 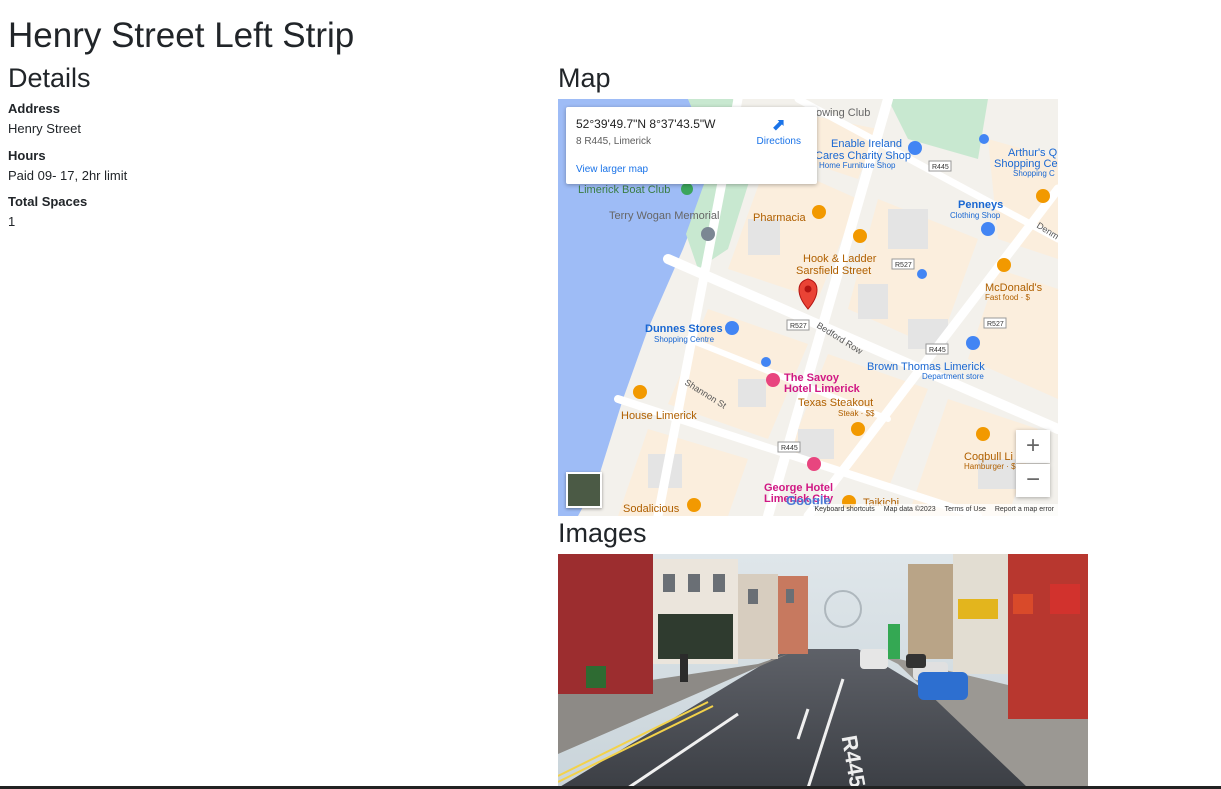 I want to click on map-data-text: Map data ©2023, so click(x=909, y=509).